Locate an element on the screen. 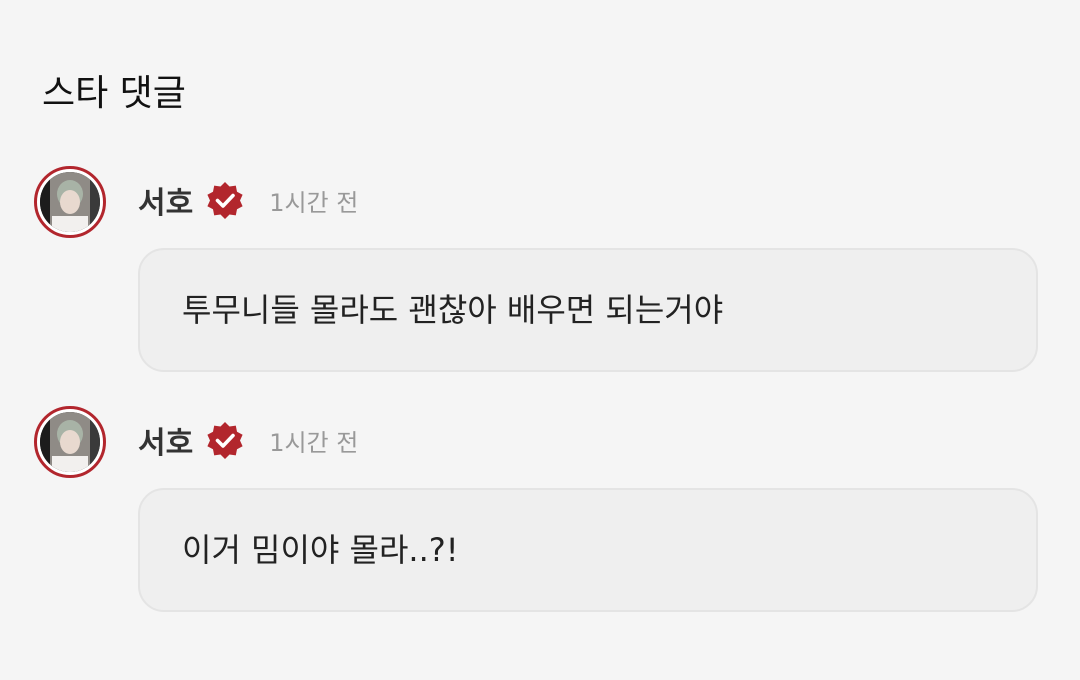  section-title: 스타 댓글 is located at coordinates (114, 93).